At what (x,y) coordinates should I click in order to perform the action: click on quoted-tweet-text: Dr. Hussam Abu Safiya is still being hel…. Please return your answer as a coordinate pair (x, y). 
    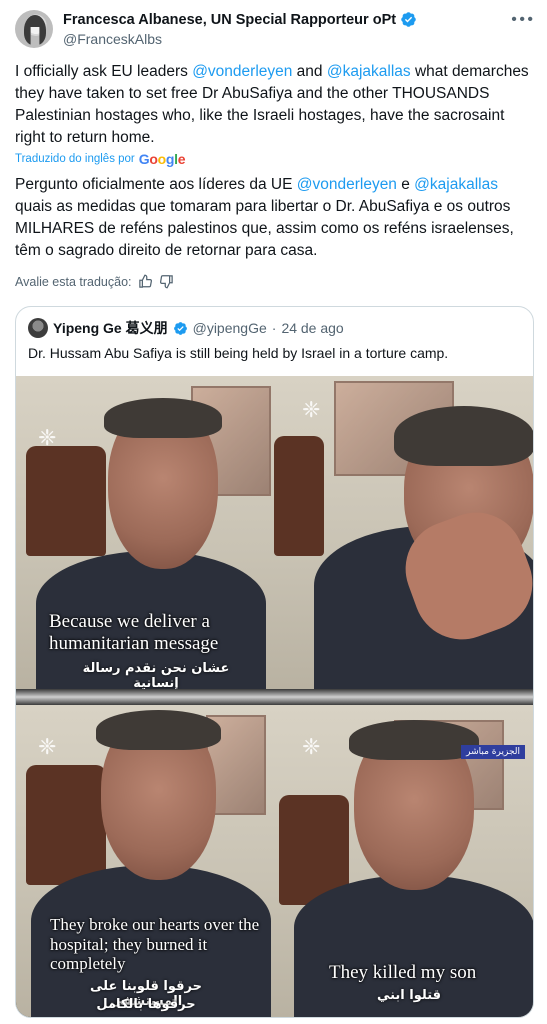
    Looking at the image, I should click on (238, 353).